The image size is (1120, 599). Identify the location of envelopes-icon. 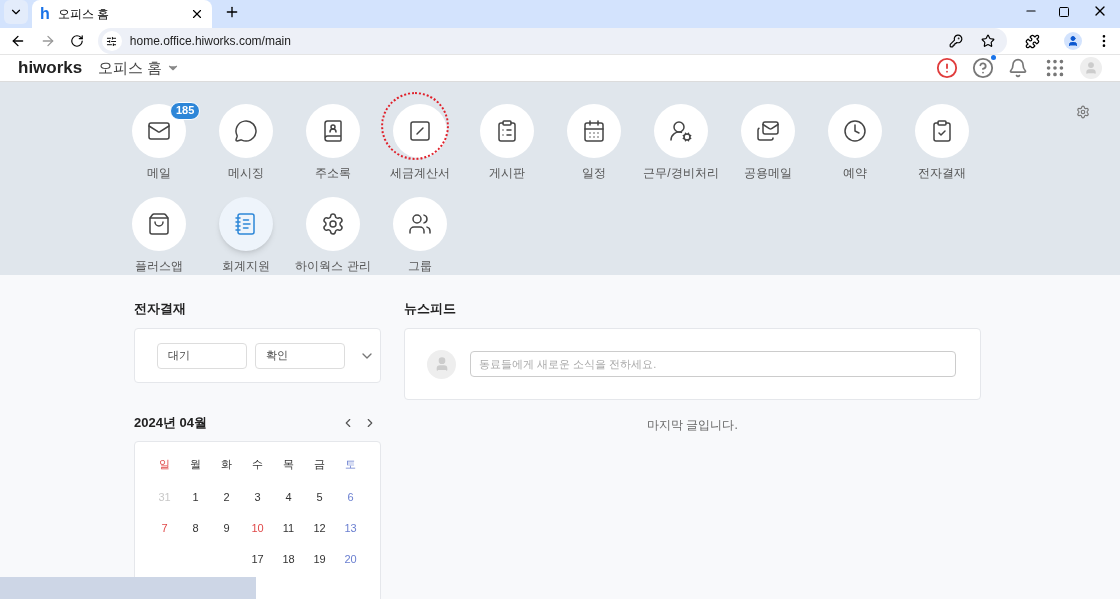
(768, 130).